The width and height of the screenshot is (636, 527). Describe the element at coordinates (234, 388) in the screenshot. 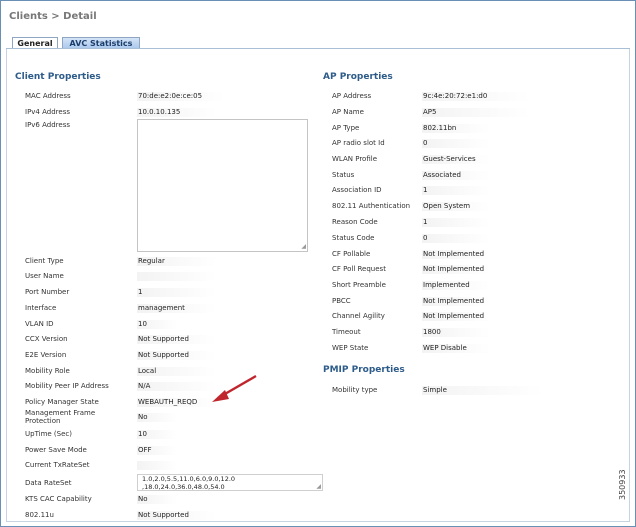

I see `annotation-arrow-icon` at that location.